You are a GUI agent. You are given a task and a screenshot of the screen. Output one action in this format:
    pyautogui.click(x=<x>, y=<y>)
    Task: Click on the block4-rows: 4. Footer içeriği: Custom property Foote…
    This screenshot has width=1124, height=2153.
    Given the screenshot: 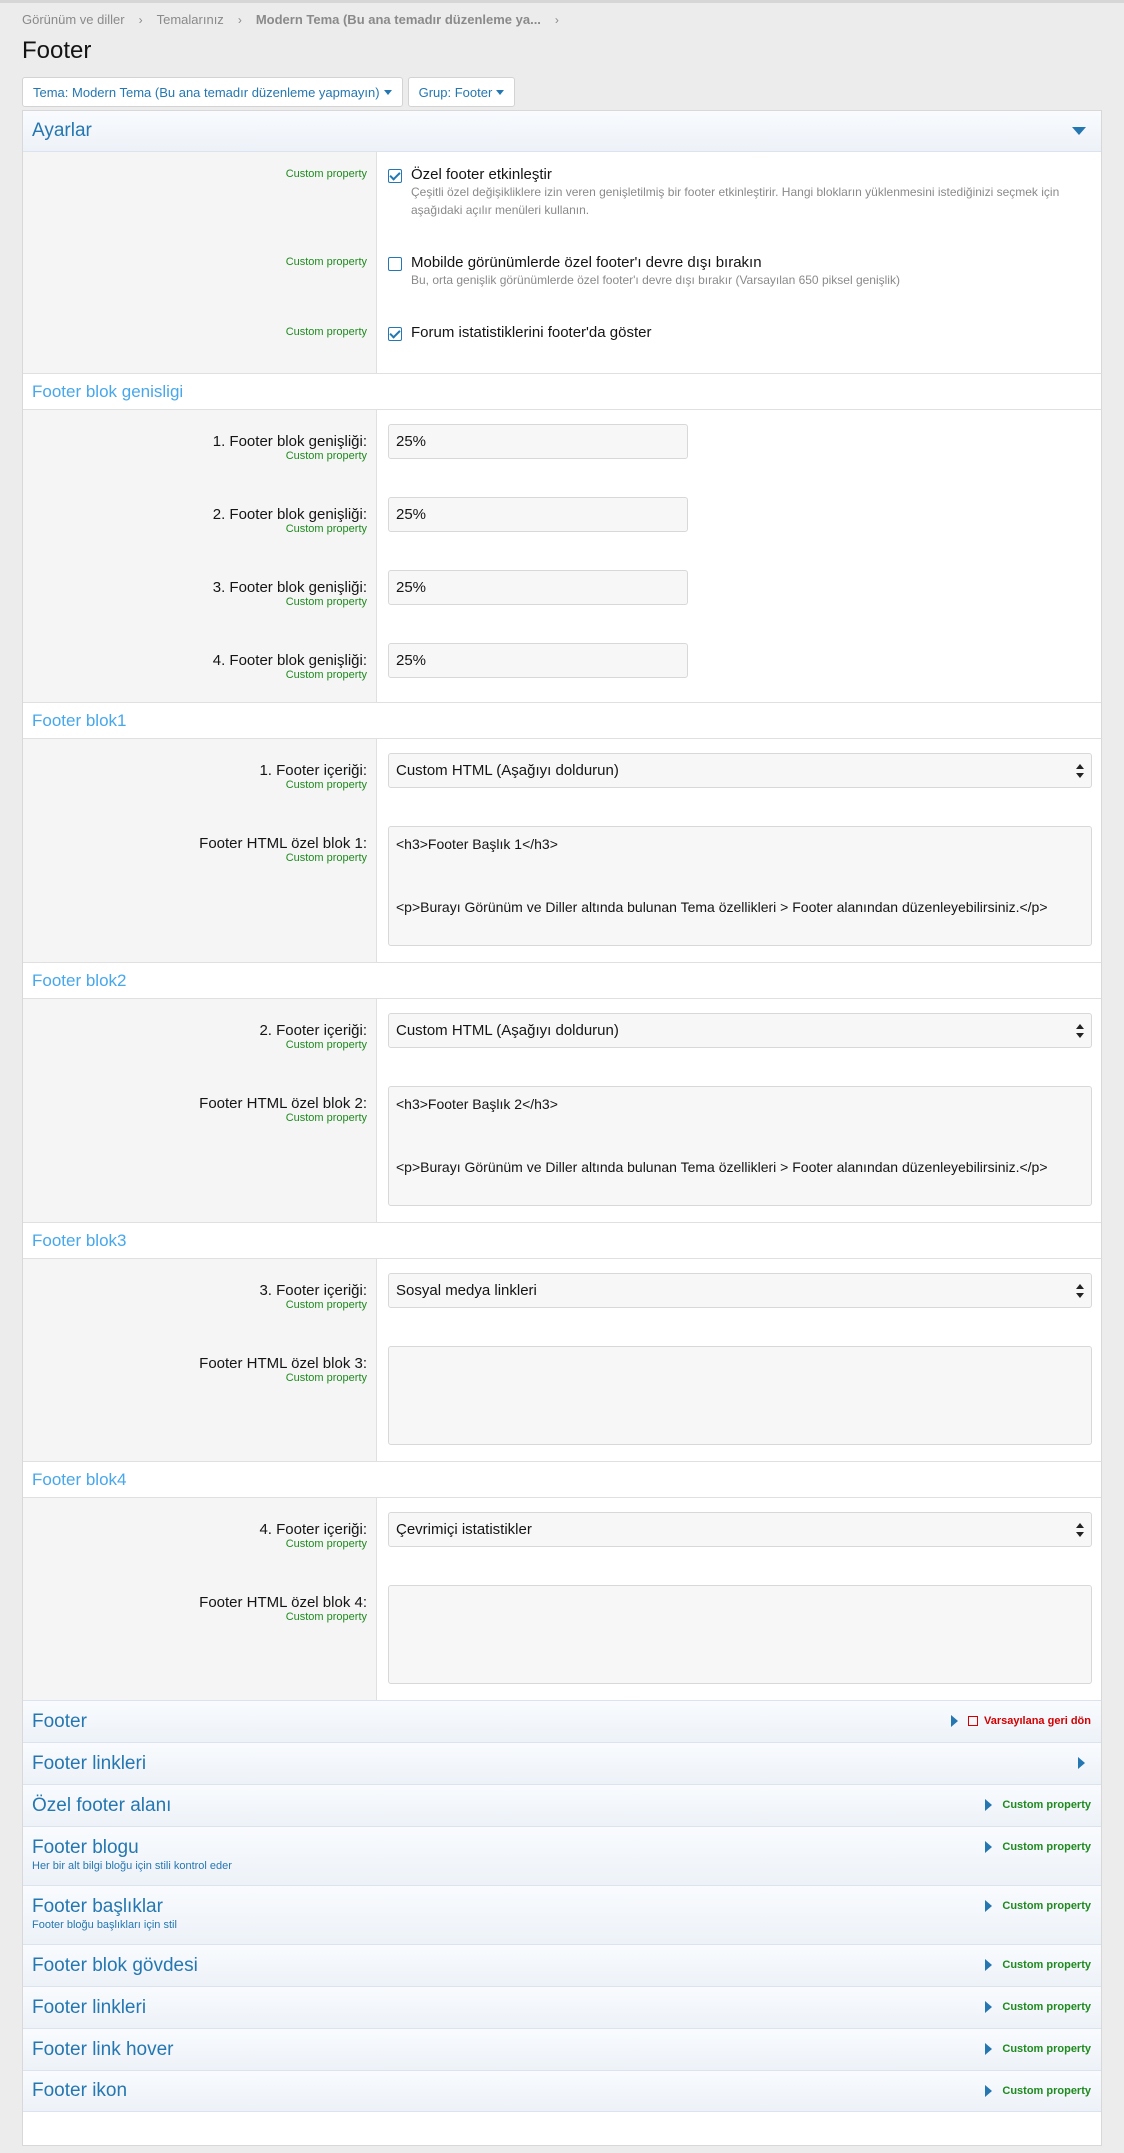 What is the action you would take?
    pyautogui.click(x=562, y=1599)
    